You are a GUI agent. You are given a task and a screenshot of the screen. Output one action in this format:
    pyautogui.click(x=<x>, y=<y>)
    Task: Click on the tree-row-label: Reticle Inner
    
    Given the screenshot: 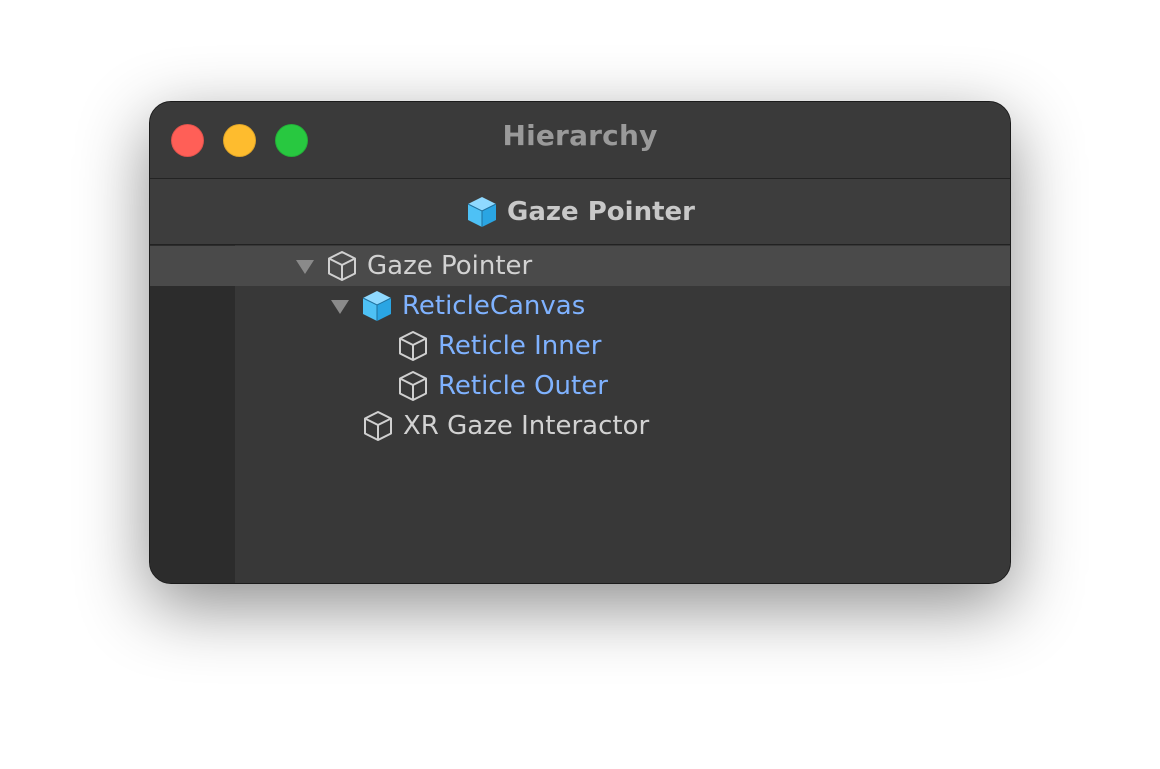 What is the action you would take?
    pyautogui.click(x=520, y=346)
    